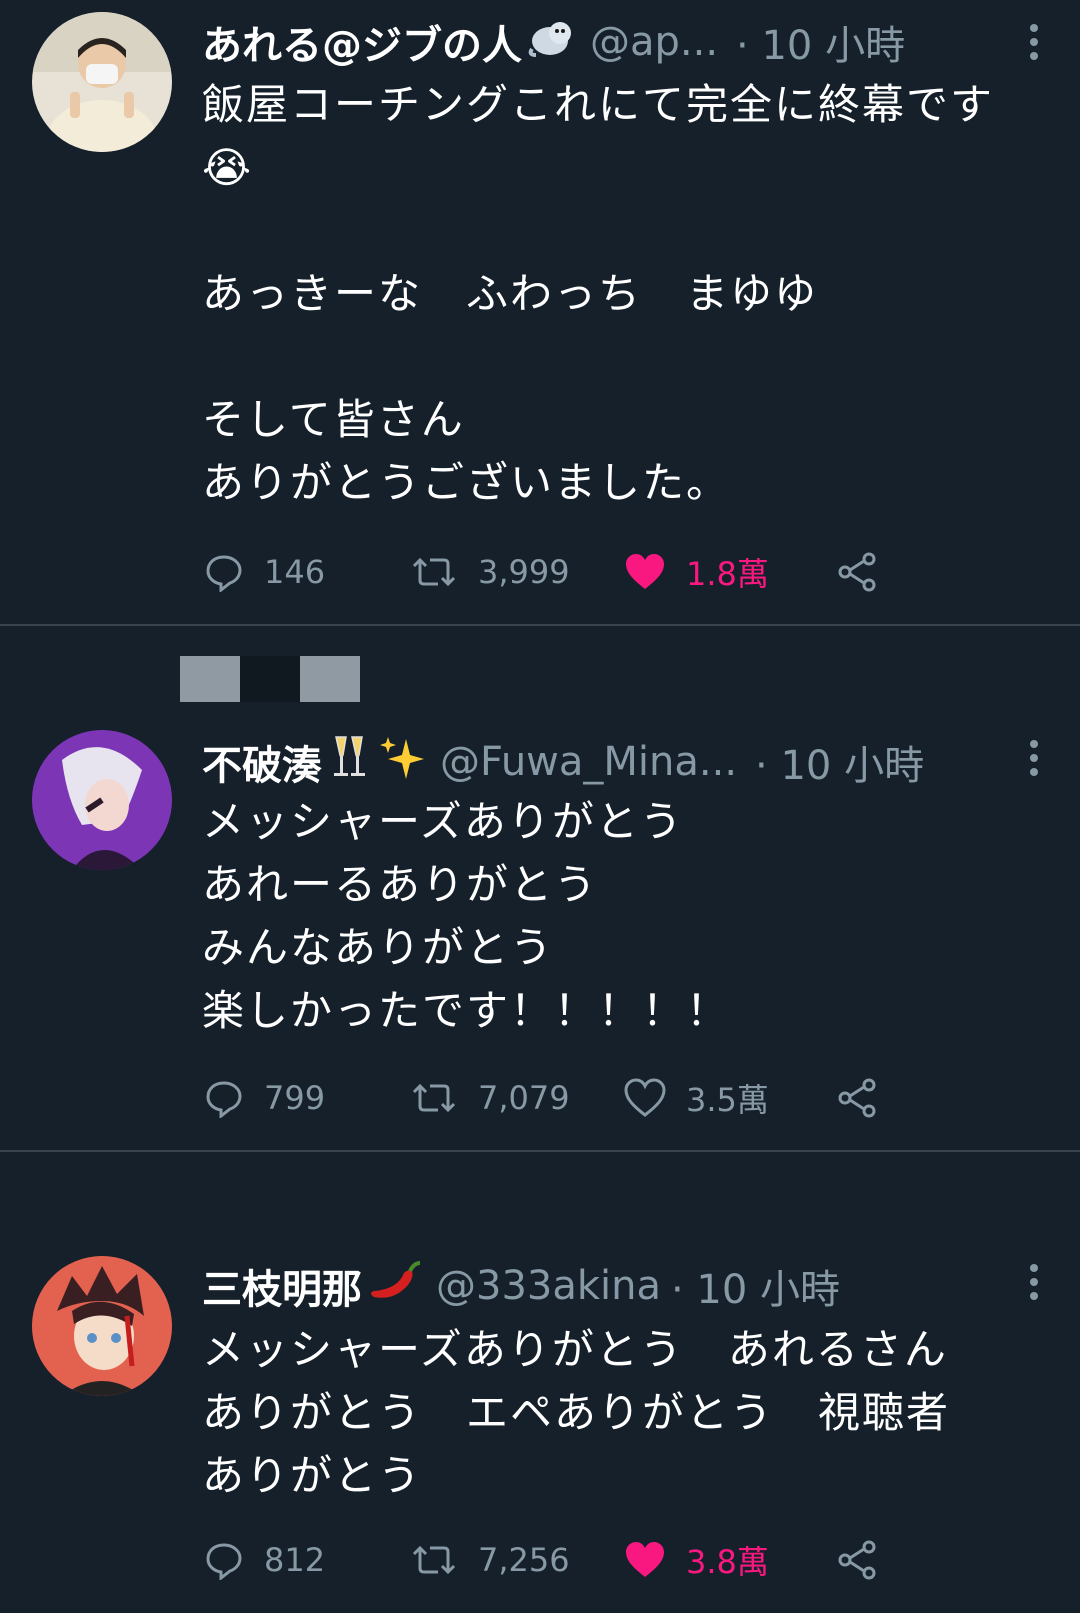  Describe the element at coordinates (727, 574) in the screenshot. I see `like-count: 1.8萬` at that location.